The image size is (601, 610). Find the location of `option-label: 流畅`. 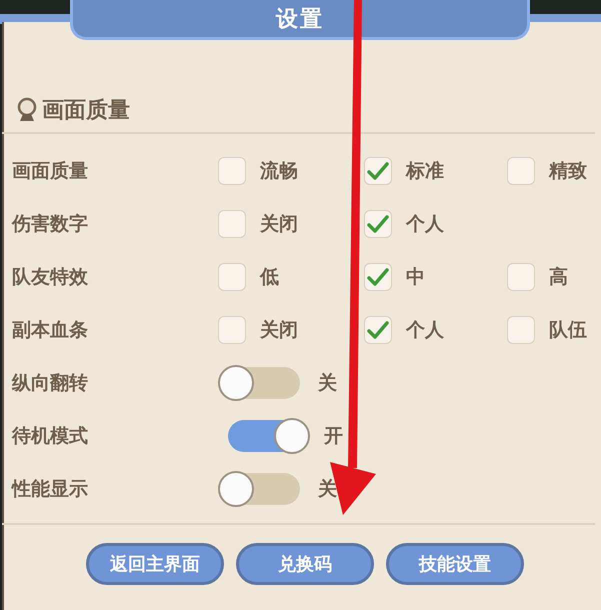

option-label: 流畅 is located at coordinates (279, 171).